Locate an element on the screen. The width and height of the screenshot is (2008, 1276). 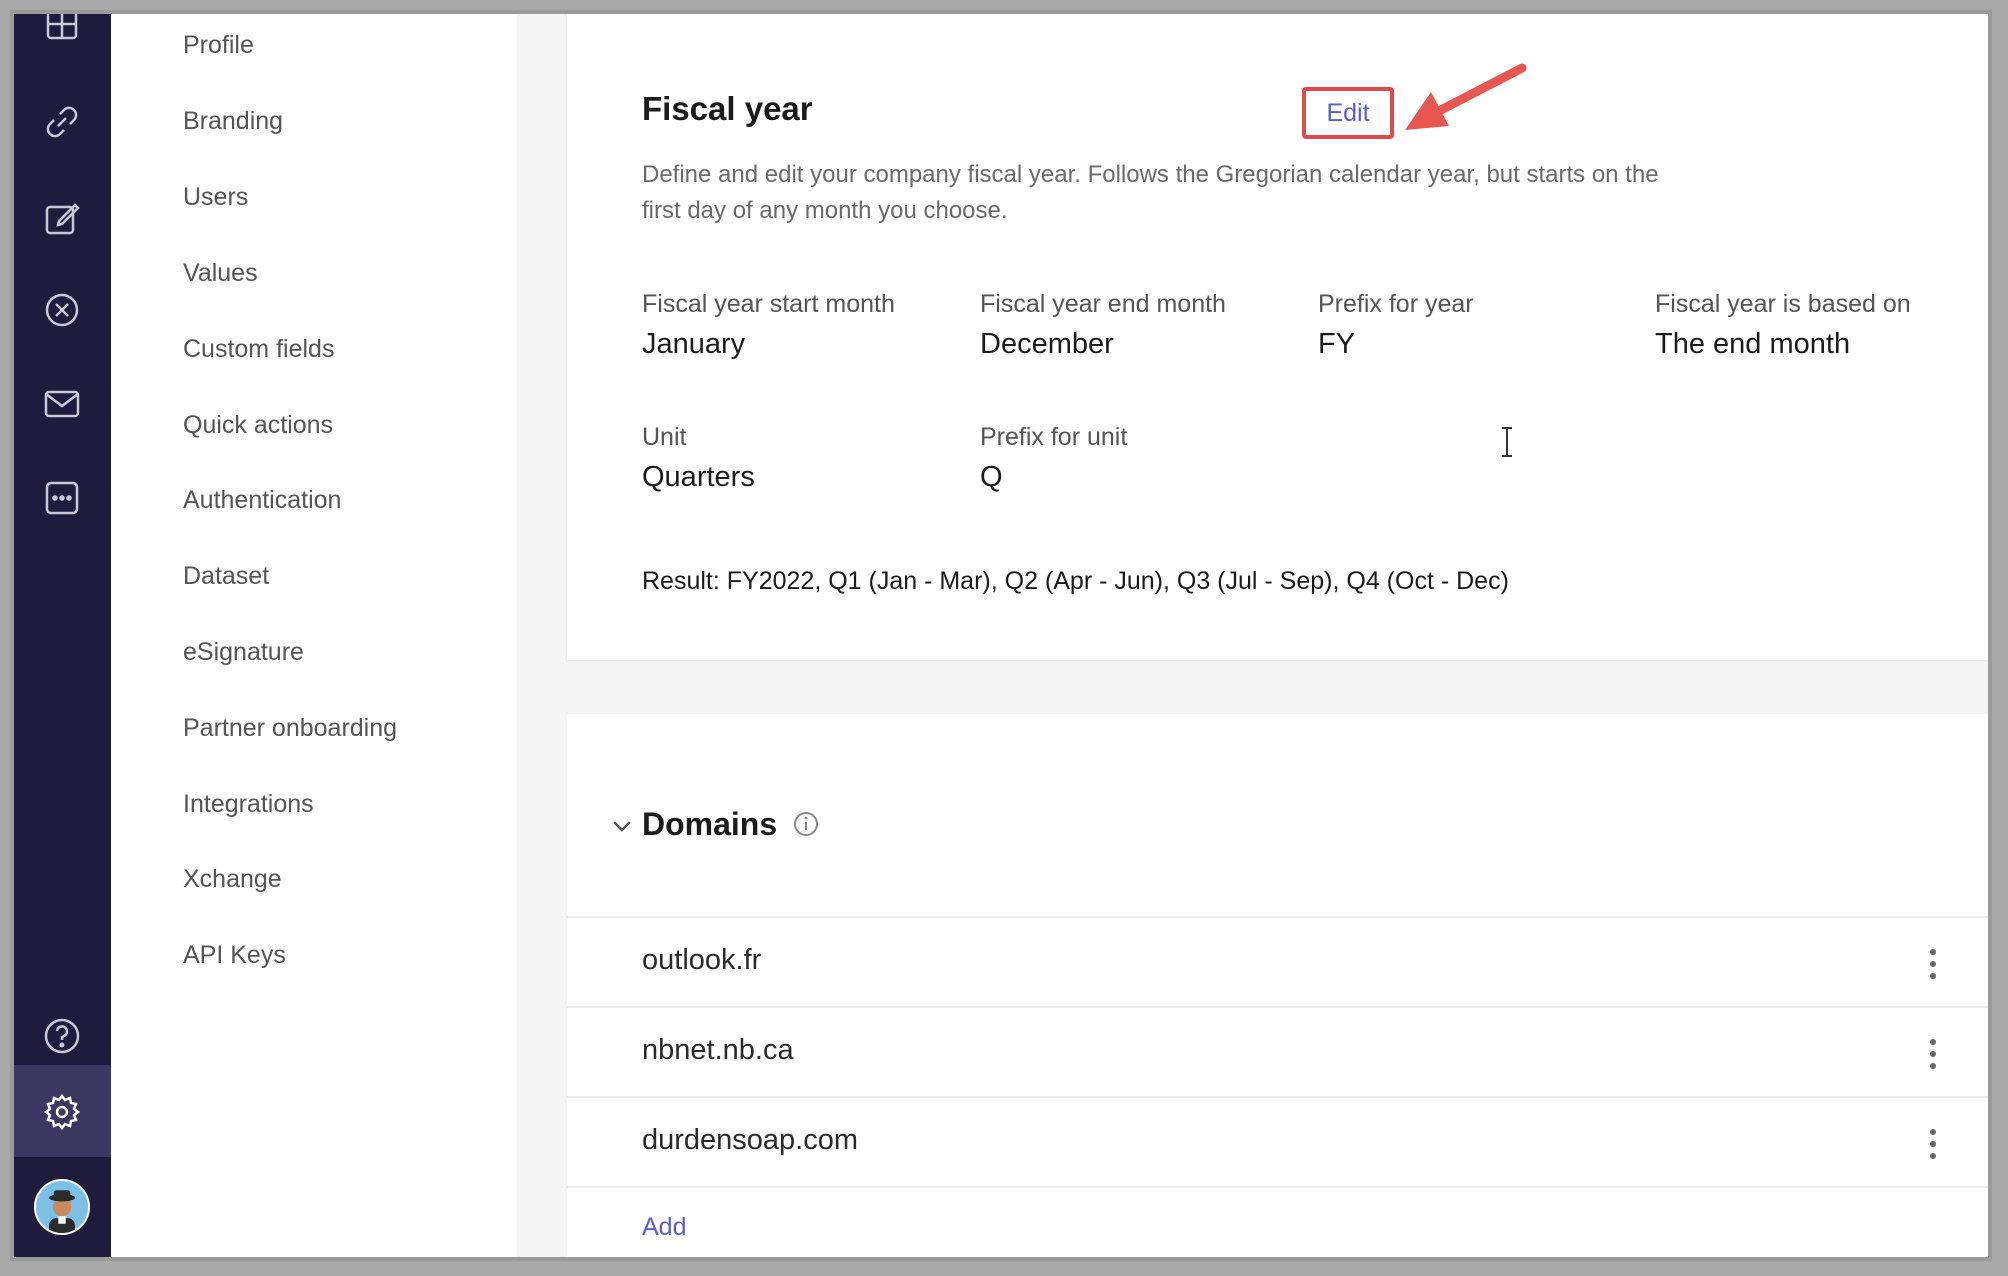
annotation-arrow-icon is located at coordinates (1466, 96).